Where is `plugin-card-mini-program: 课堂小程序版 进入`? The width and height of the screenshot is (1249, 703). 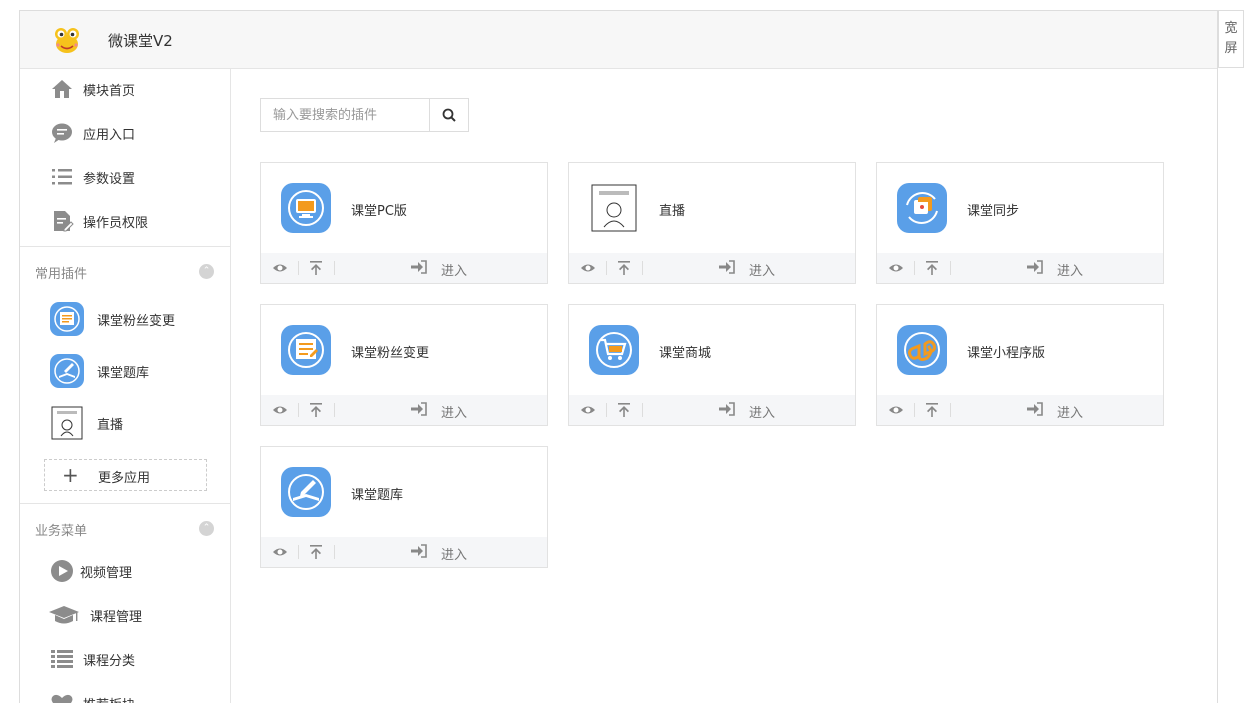 plugin-card-mini-program: 课堂小程序版 进入 is located at coordinates (1020, 365).